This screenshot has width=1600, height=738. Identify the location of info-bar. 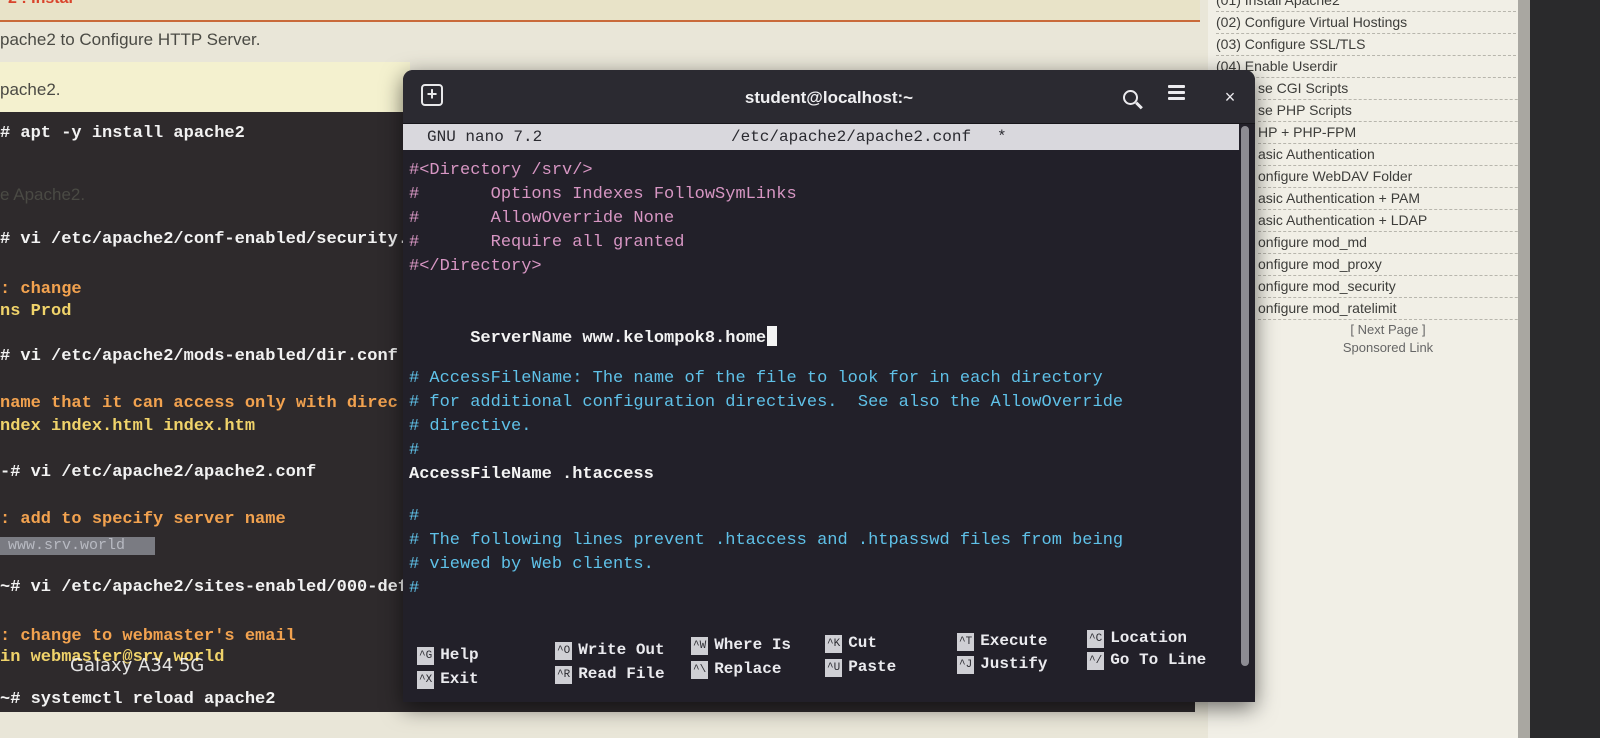
(205, 88).